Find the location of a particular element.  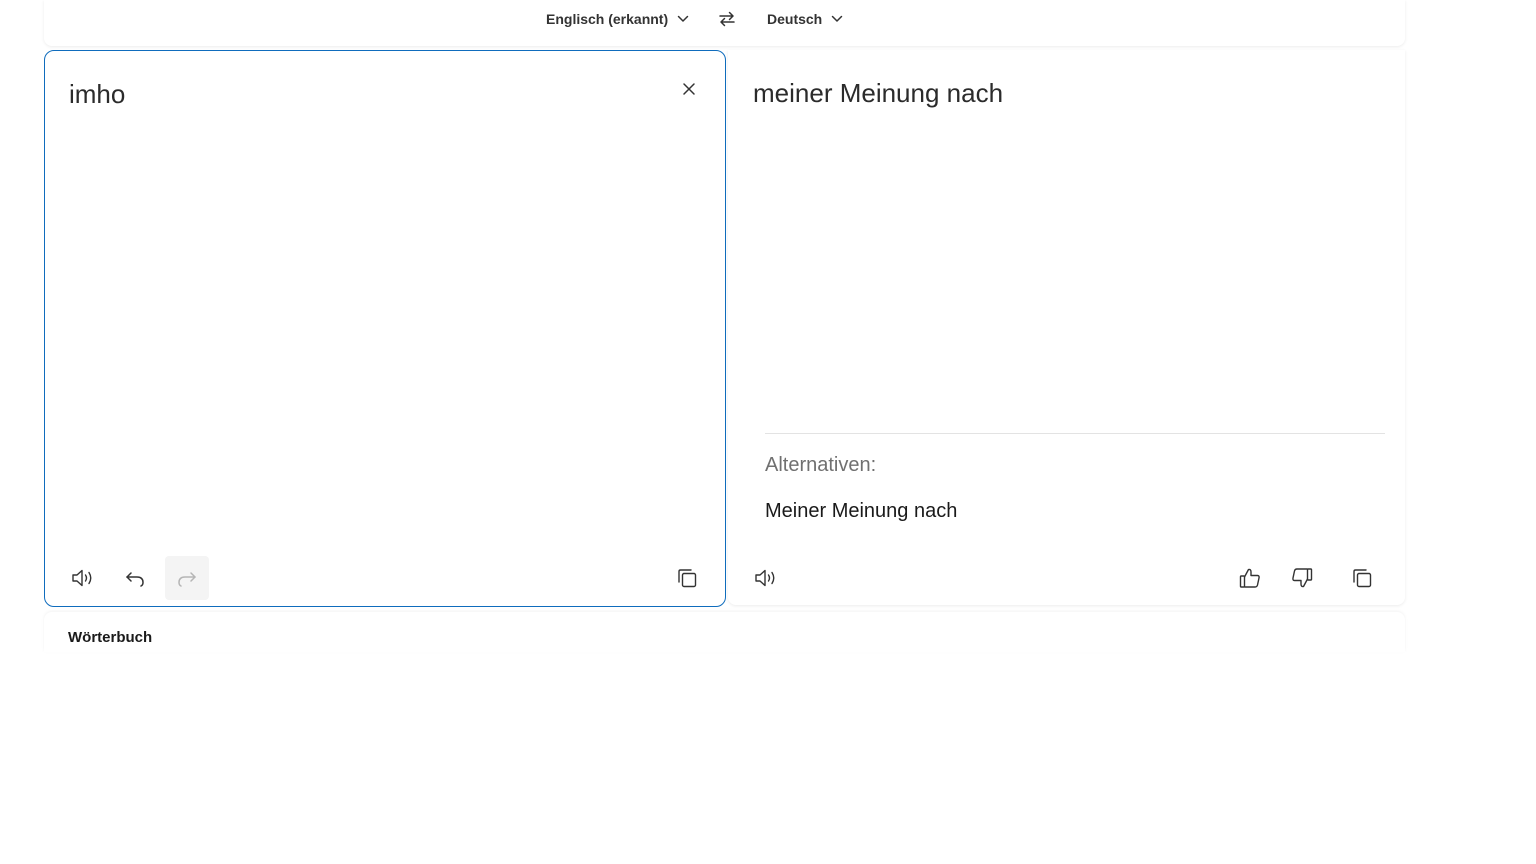

thumbs-down-icon is located at coordinates (1302, 578).